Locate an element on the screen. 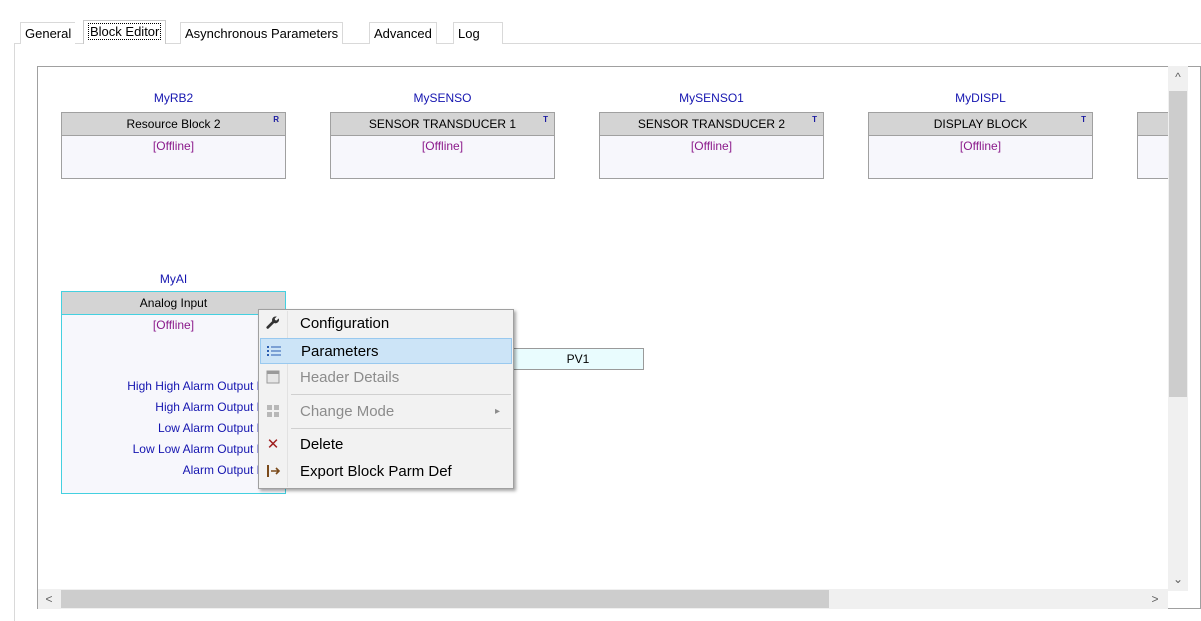 This screenshot has height=621, width=1201. block-tag-mysenso: MySENSO is located at coordinates (442, 98).